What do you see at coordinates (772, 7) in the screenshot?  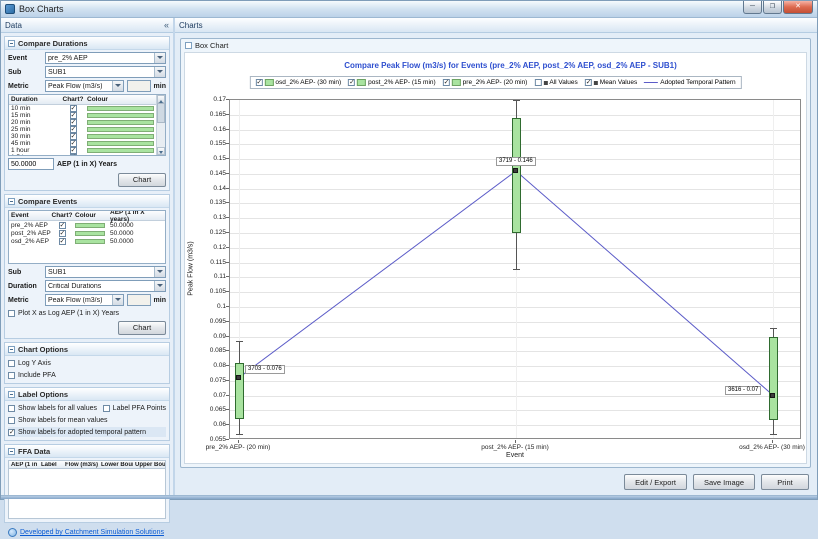 I see `maximize-button` at bounding box center [772, 7].